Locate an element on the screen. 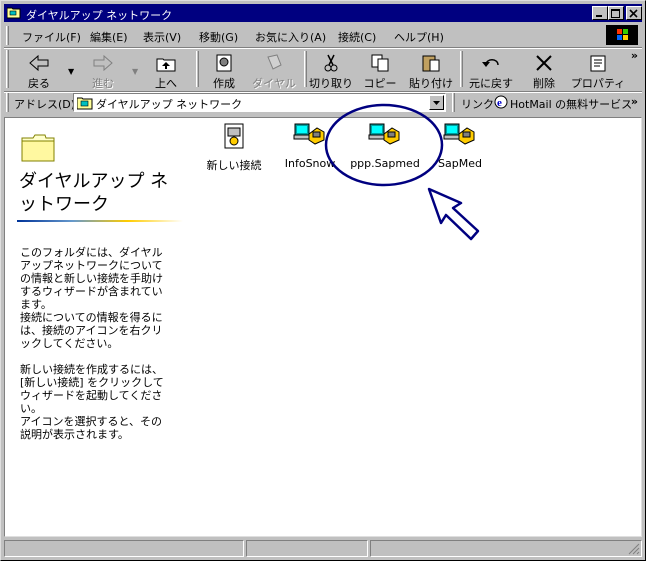 The width and height of the screenshot is (646, 562). status-pane-size is located at coordinates (307, 548).